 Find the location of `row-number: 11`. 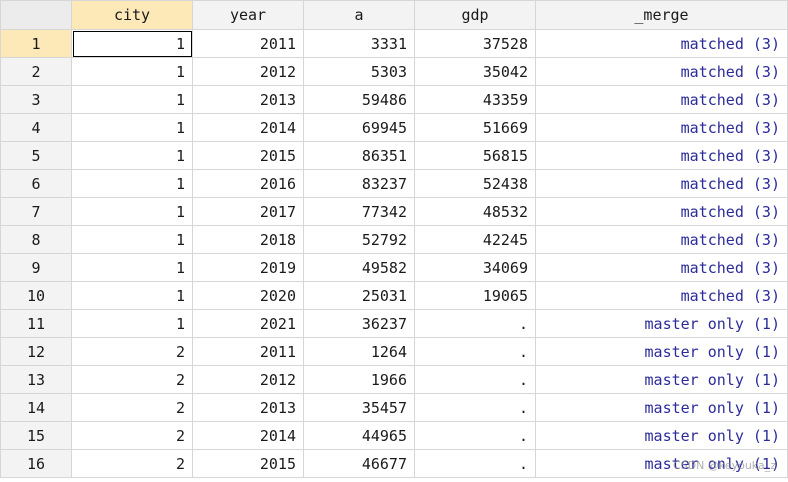

row-number: 11 is located at coordinates (36, 323).